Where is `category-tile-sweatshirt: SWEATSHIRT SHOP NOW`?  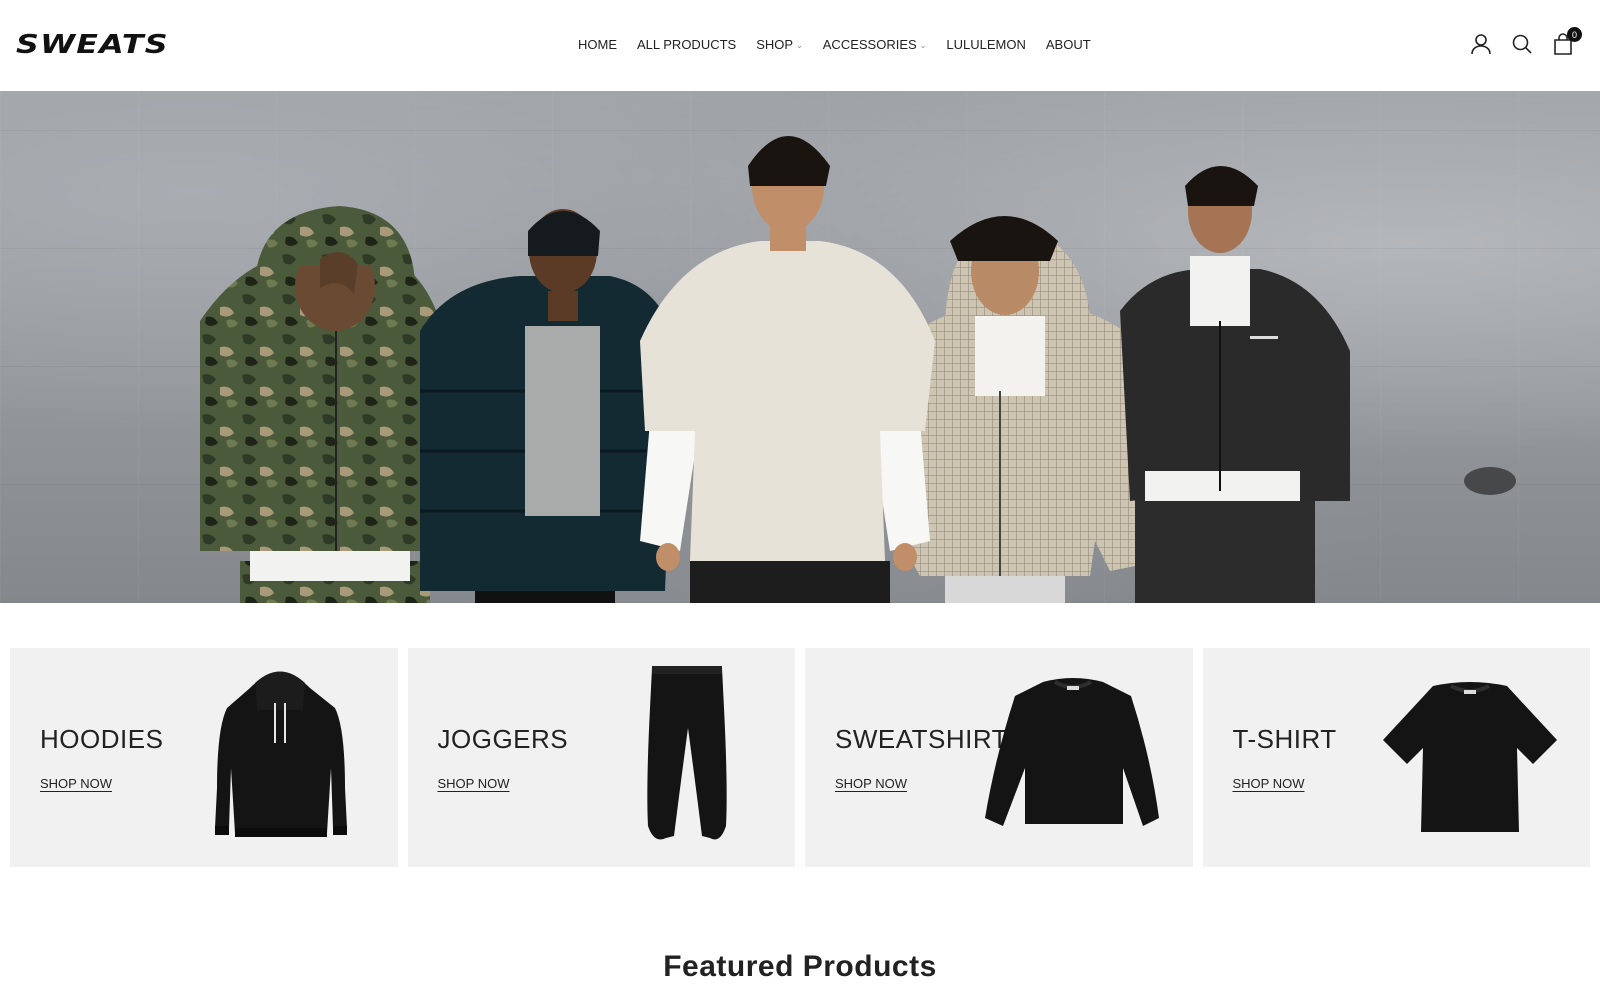
category-tile-sweatshirt: SWEATSHIRT SHOP NOW is located at coordinates (999, 757).